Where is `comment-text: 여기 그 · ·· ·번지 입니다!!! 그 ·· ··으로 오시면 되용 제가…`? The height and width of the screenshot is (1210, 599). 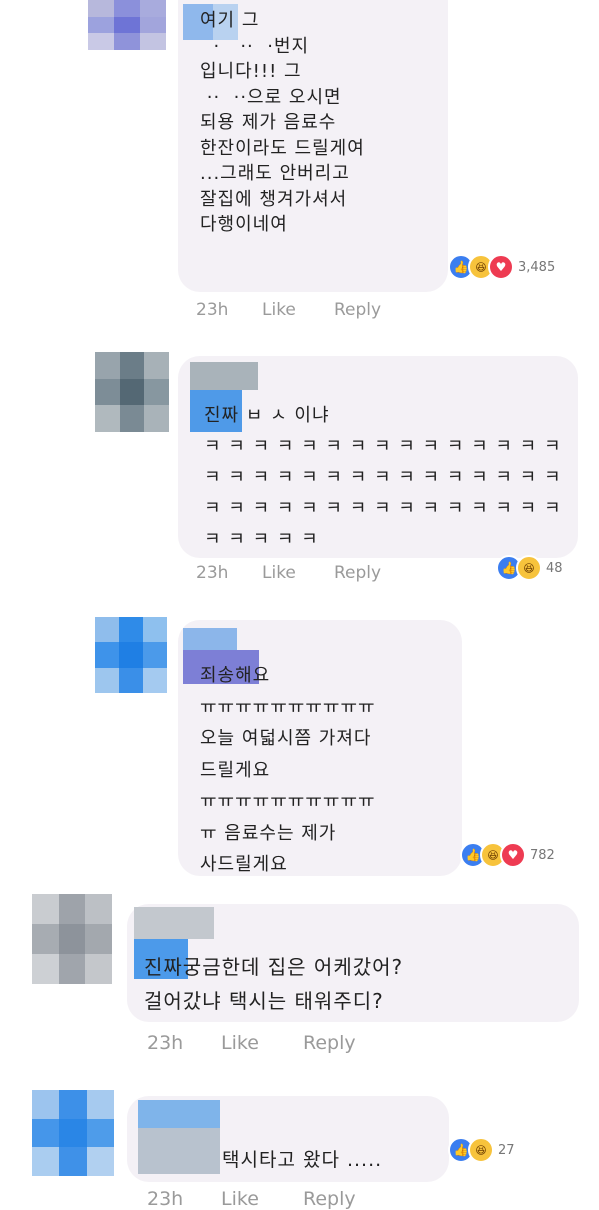 comment-text: 여기 그 · ·· ·번지 입니다!!! 그 ·· ··으로 오시면 되용 제가… is located at coordinates (282, 122).